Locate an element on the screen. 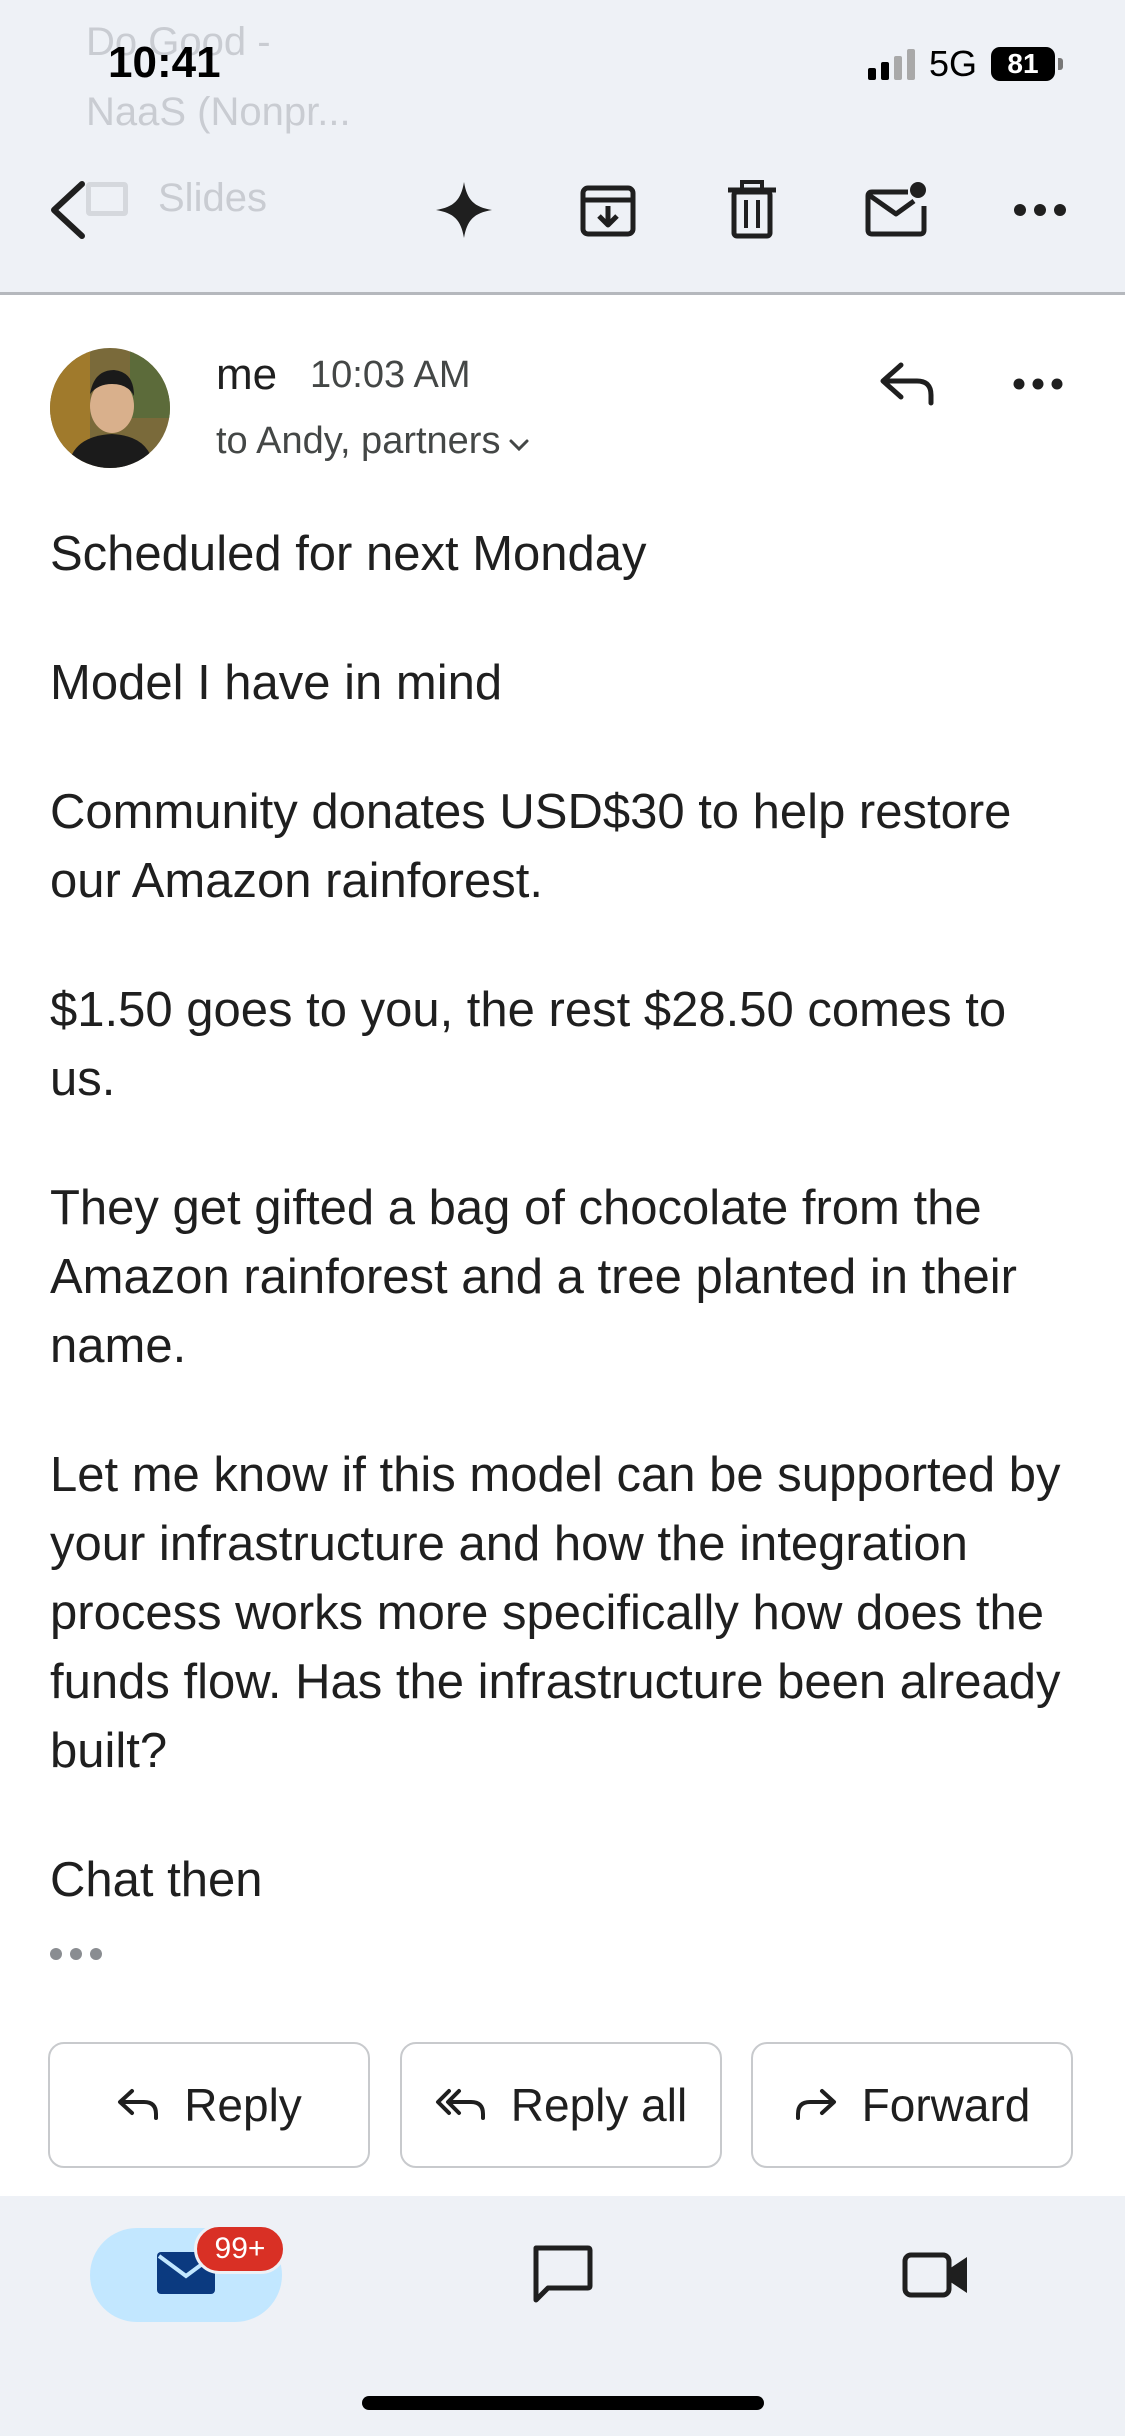  sent-time: 10:03 AM is located at coordinates (390, 375).